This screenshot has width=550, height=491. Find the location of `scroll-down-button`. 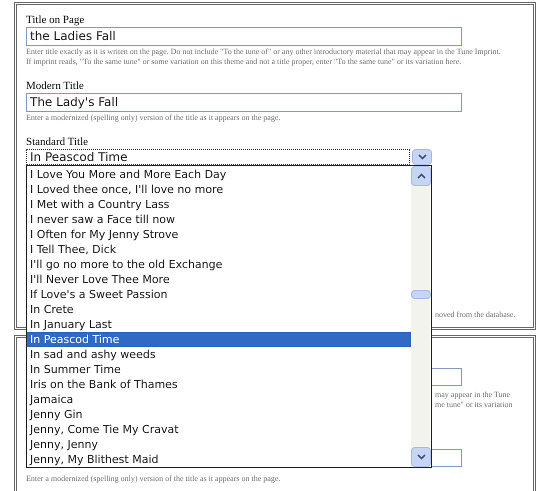

scroll-down-button is located at coordinates (421, 457).